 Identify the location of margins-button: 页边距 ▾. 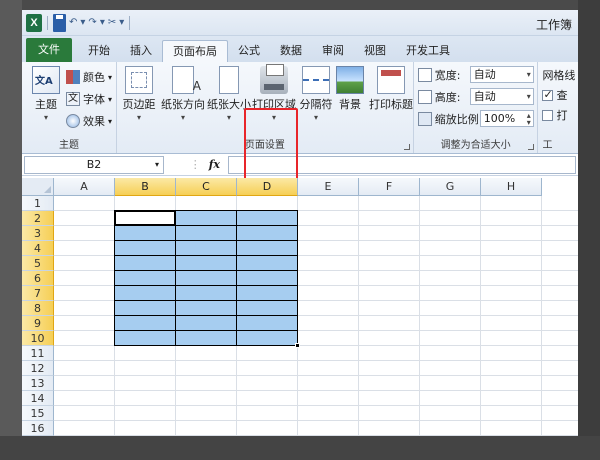
(139, 94).